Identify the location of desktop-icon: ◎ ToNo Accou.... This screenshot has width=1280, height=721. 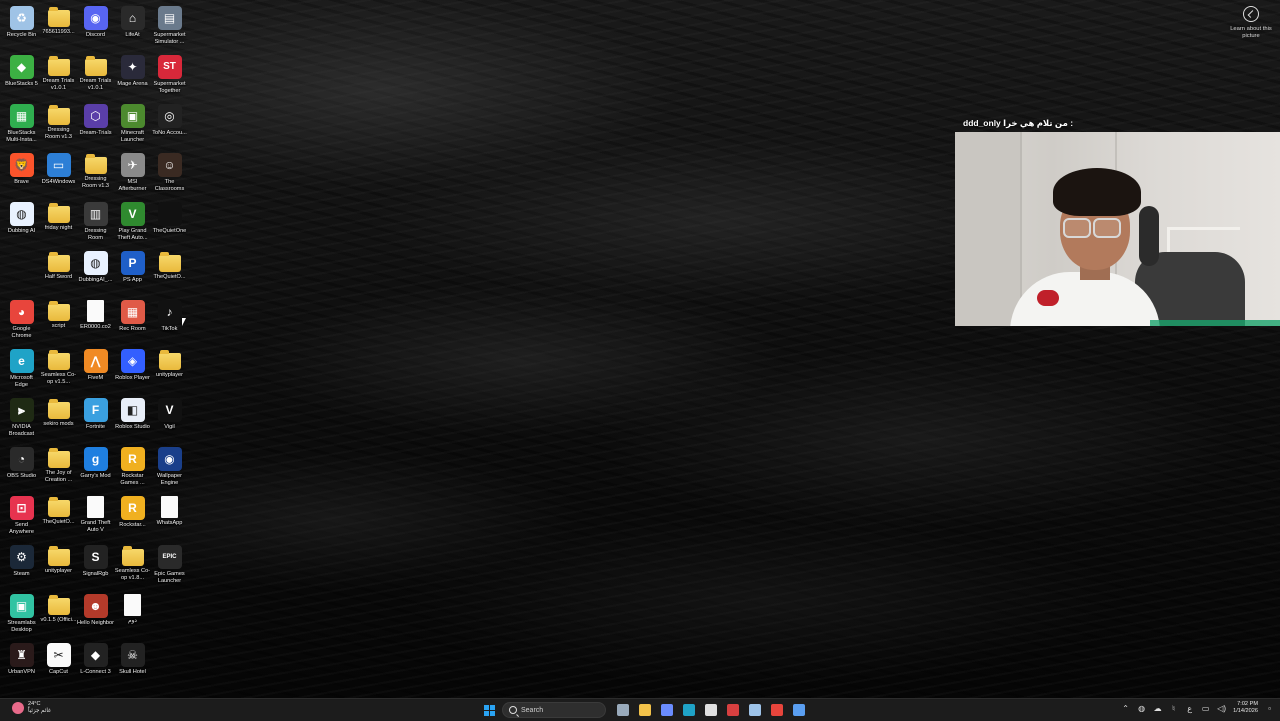
(169, 126).